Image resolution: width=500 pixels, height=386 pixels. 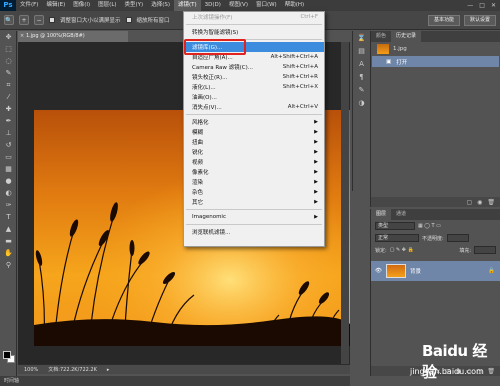 What do you see at coordinates (8, 49) in the screenshot?
I see `marquee-tool-icon: ⬚` at bounding box center [8, 49].